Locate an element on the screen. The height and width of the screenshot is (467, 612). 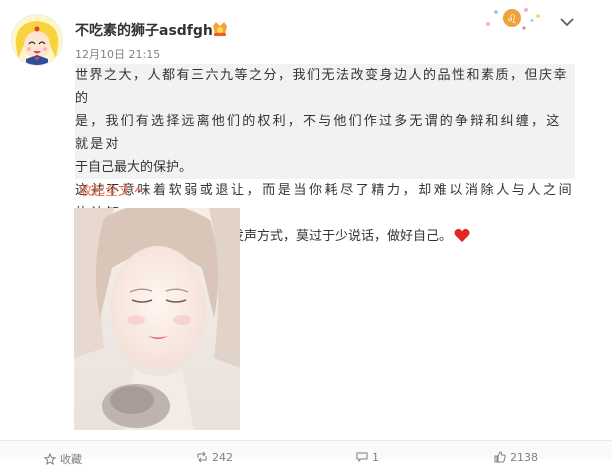
decoration-card-icon: ♌ is located at coordinates (512, 18).